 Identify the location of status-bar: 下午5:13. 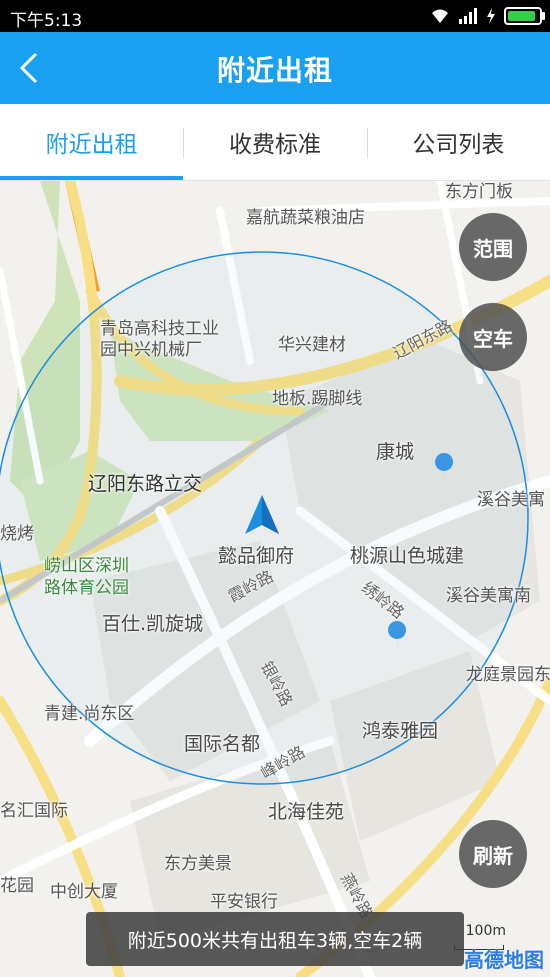
(275, 16).